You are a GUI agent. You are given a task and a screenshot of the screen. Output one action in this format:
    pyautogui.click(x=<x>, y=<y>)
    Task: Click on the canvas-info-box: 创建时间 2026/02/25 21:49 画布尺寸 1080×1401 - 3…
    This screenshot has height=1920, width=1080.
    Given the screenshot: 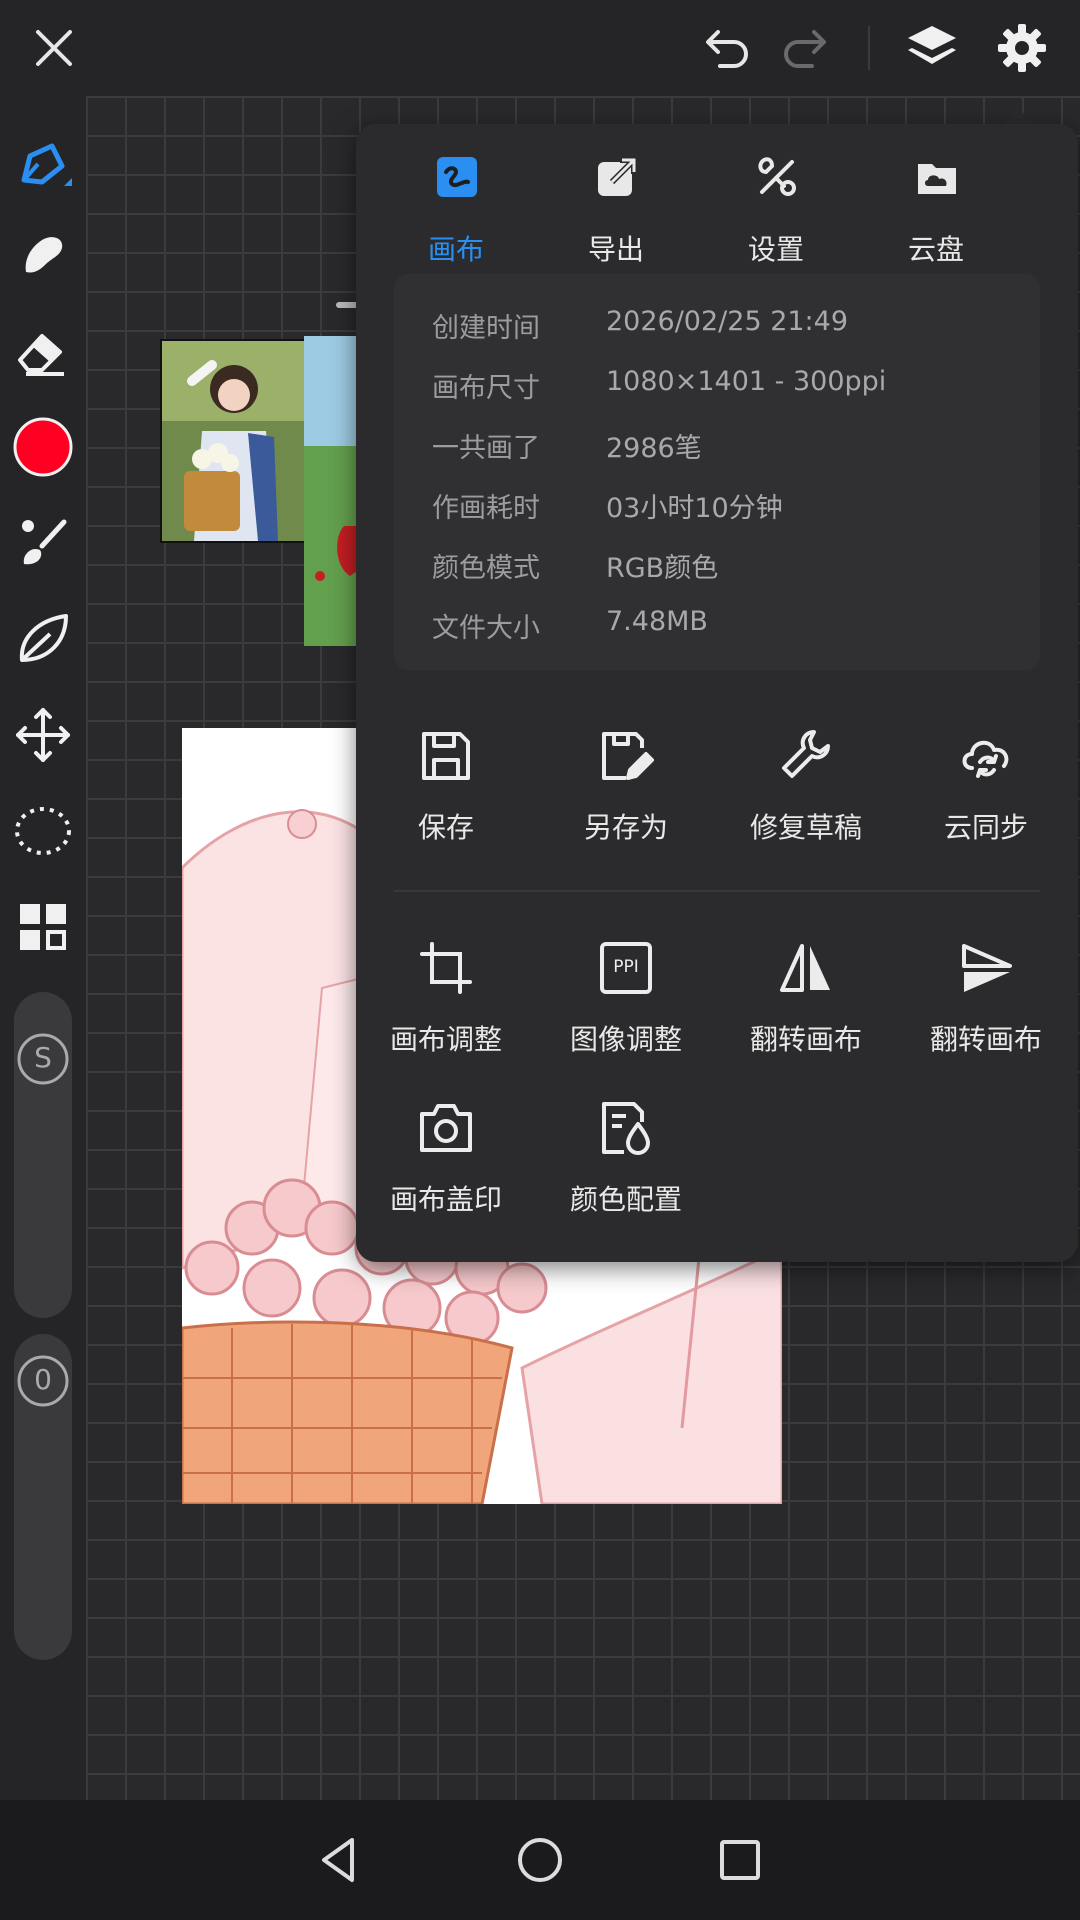 What is the action you would take?
    pyautogui.click(x=717, y=472)
    